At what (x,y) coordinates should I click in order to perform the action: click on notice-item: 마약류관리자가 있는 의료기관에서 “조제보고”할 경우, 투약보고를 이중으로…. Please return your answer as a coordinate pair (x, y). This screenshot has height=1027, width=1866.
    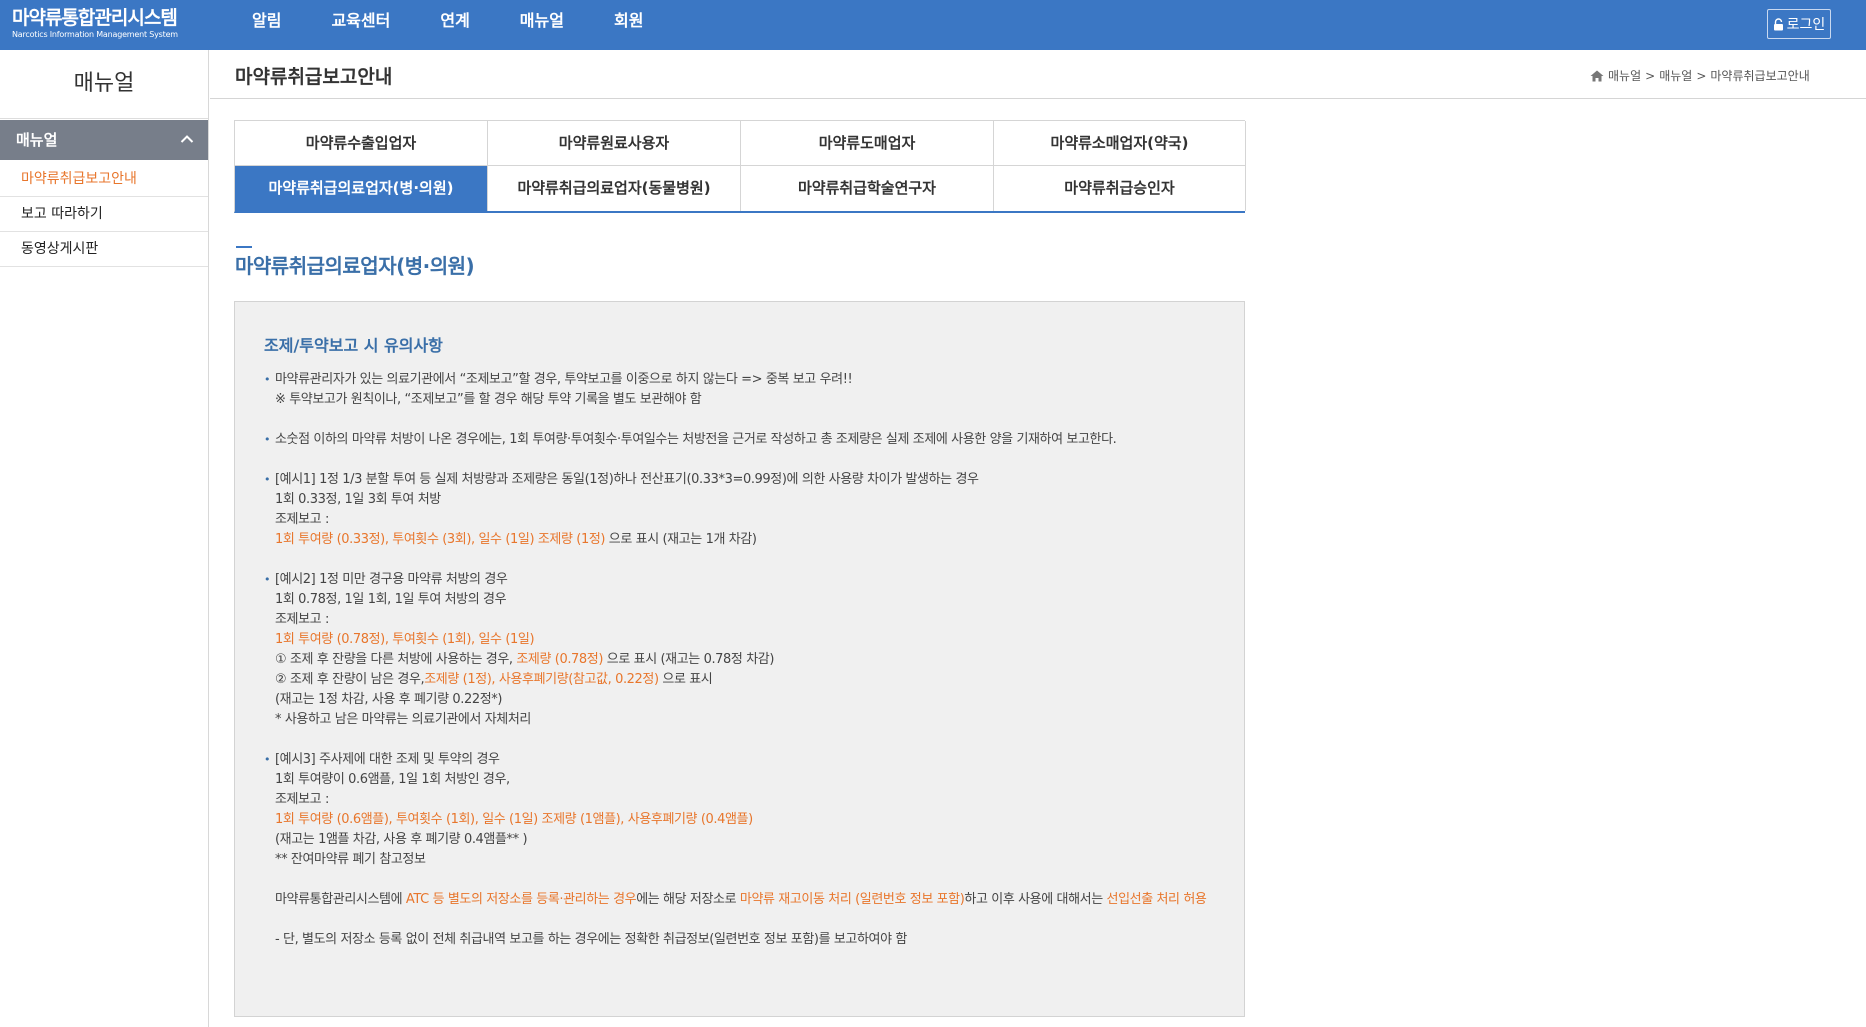
    Looking at the image, I should click on (744, 390).